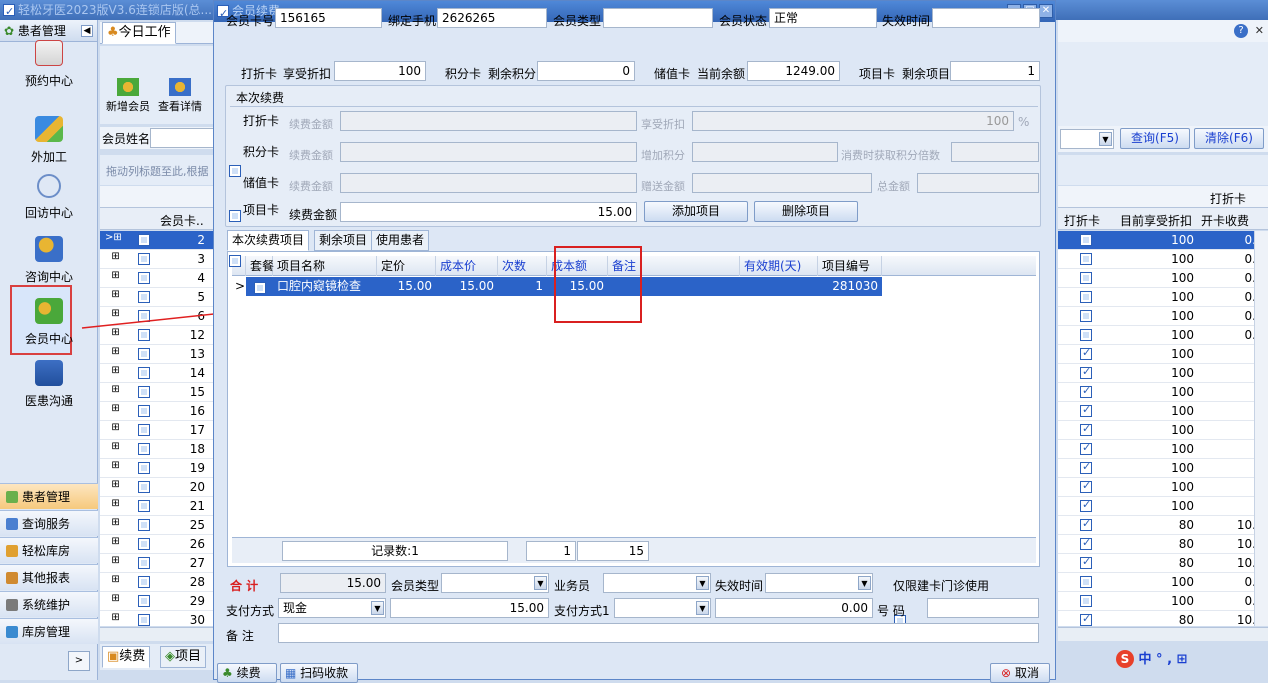 This screenshot has width=1268, height=683. Describe the element at coordinates (319, 673) in the screenshot. I see `scan-pay-button: ▦ 扫码收款` at that location.